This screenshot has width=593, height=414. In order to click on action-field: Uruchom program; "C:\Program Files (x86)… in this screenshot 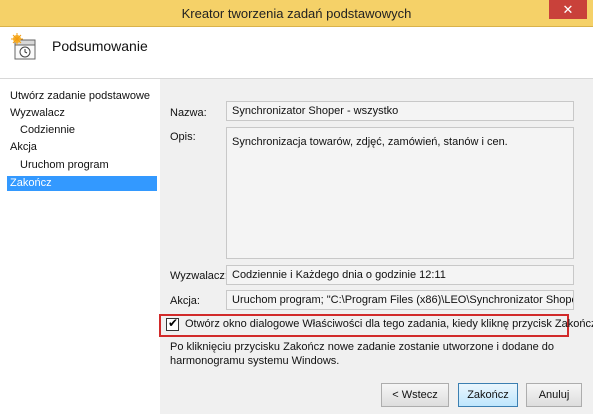, I will do `click(400, 300)`.